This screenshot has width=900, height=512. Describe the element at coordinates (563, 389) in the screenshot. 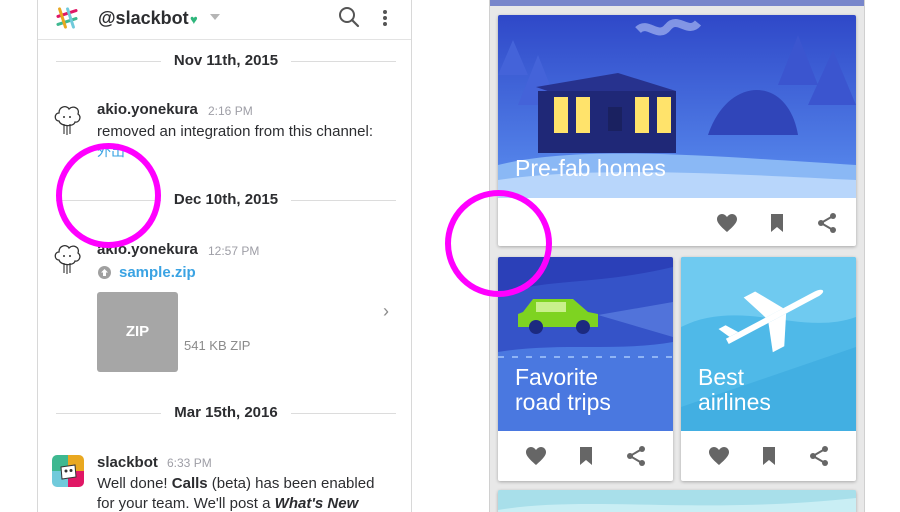

I see `card-title: Favorite road trips` at that location.